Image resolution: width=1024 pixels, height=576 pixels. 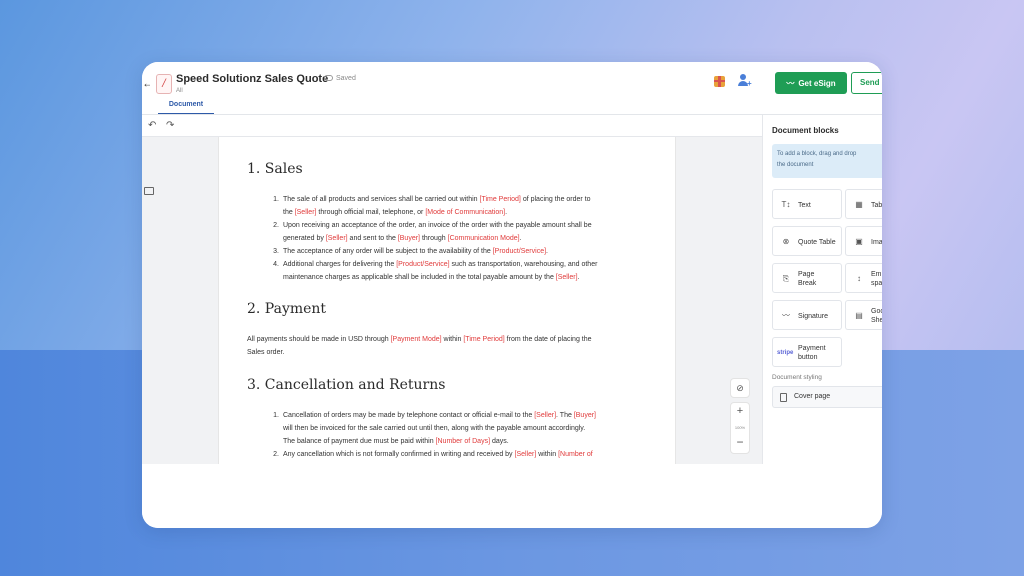 What do you see at coordinates (186, 108) in the screenshot?
I see `tab-document: Document` at bounding box center [186, 108].